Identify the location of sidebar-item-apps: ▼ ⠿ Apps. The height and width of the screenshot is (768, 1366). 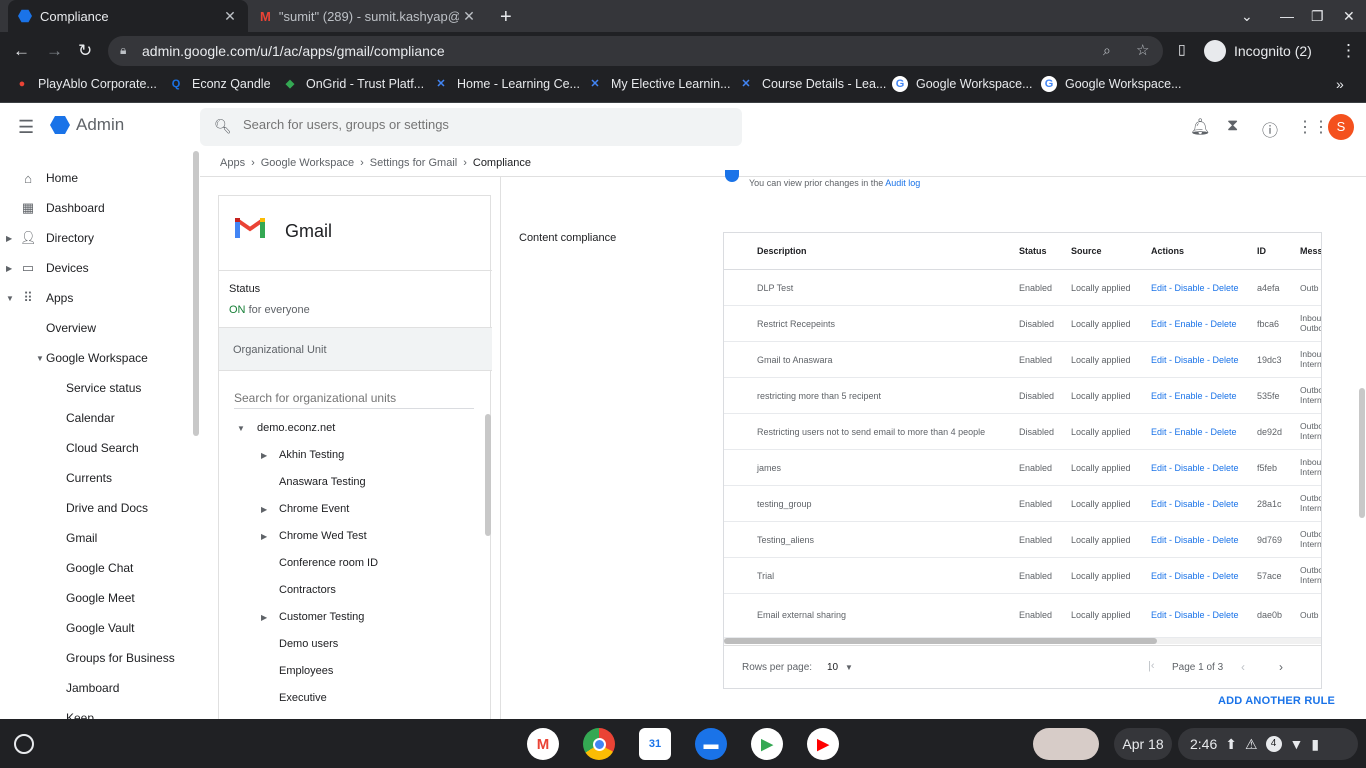
(39, 298).